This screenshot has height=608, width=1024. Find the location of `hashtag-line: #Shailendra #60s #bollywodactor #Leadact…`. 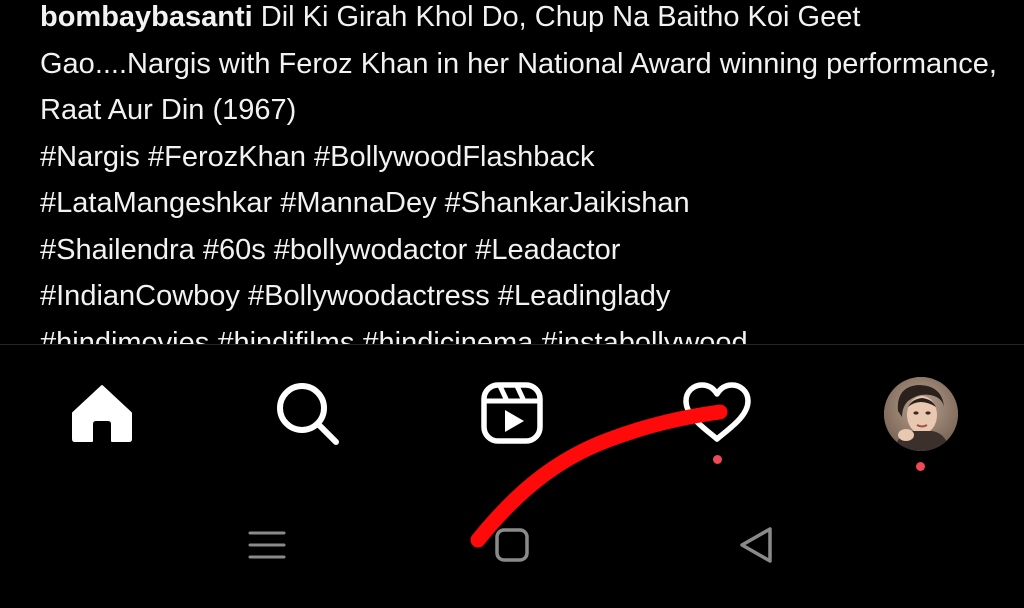

hashtag-line: #Shailendra #60s #bollywodactor #Leadact… is located at coordinates (520, 250).